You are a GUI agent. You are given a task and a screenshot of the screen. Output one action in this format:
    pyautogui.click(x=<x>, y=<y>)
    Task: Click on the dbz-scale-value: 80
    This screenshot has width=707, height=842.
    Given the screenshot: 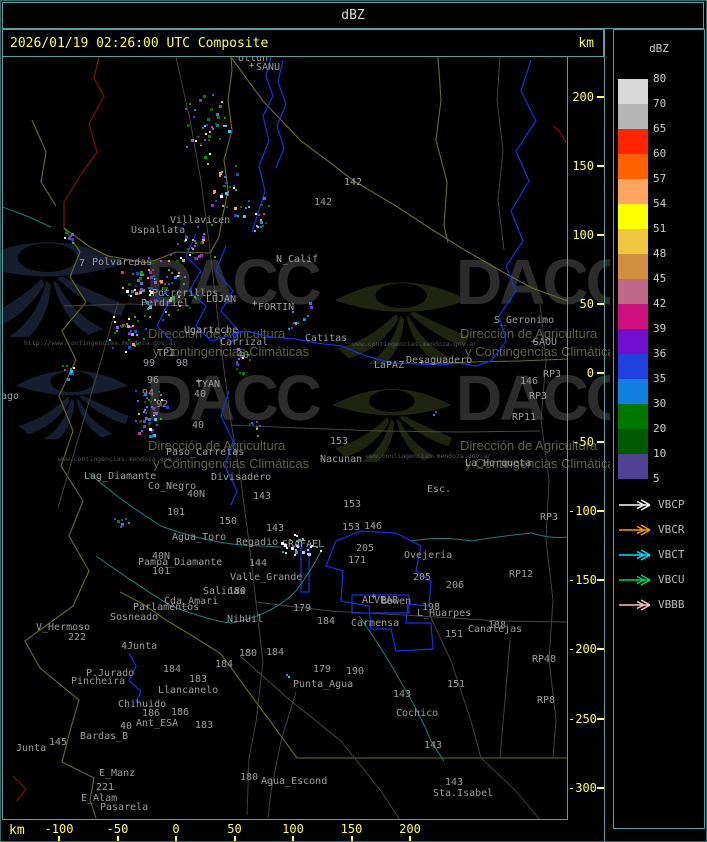 What is the action you would take?
    pyautogui.click(x=660, y=78)
    